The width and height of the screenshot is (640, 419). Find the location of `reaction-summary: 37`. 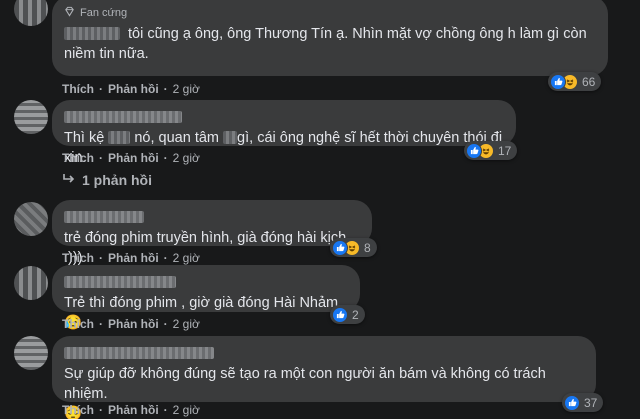

reaction-summary: 37 is located at coordinates (583, 402).